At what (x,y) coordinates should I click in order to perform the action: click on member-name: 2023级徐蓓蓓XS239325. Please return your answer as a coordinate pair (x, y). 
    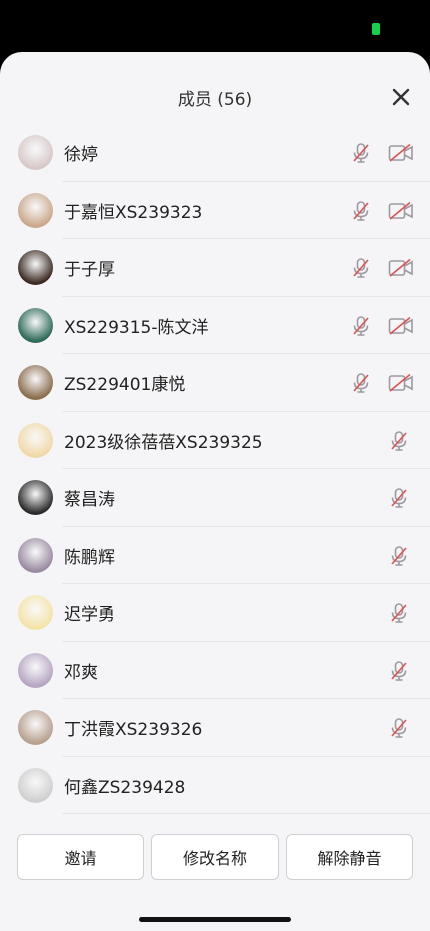
    Looking at the image, I should click on (163, 442).